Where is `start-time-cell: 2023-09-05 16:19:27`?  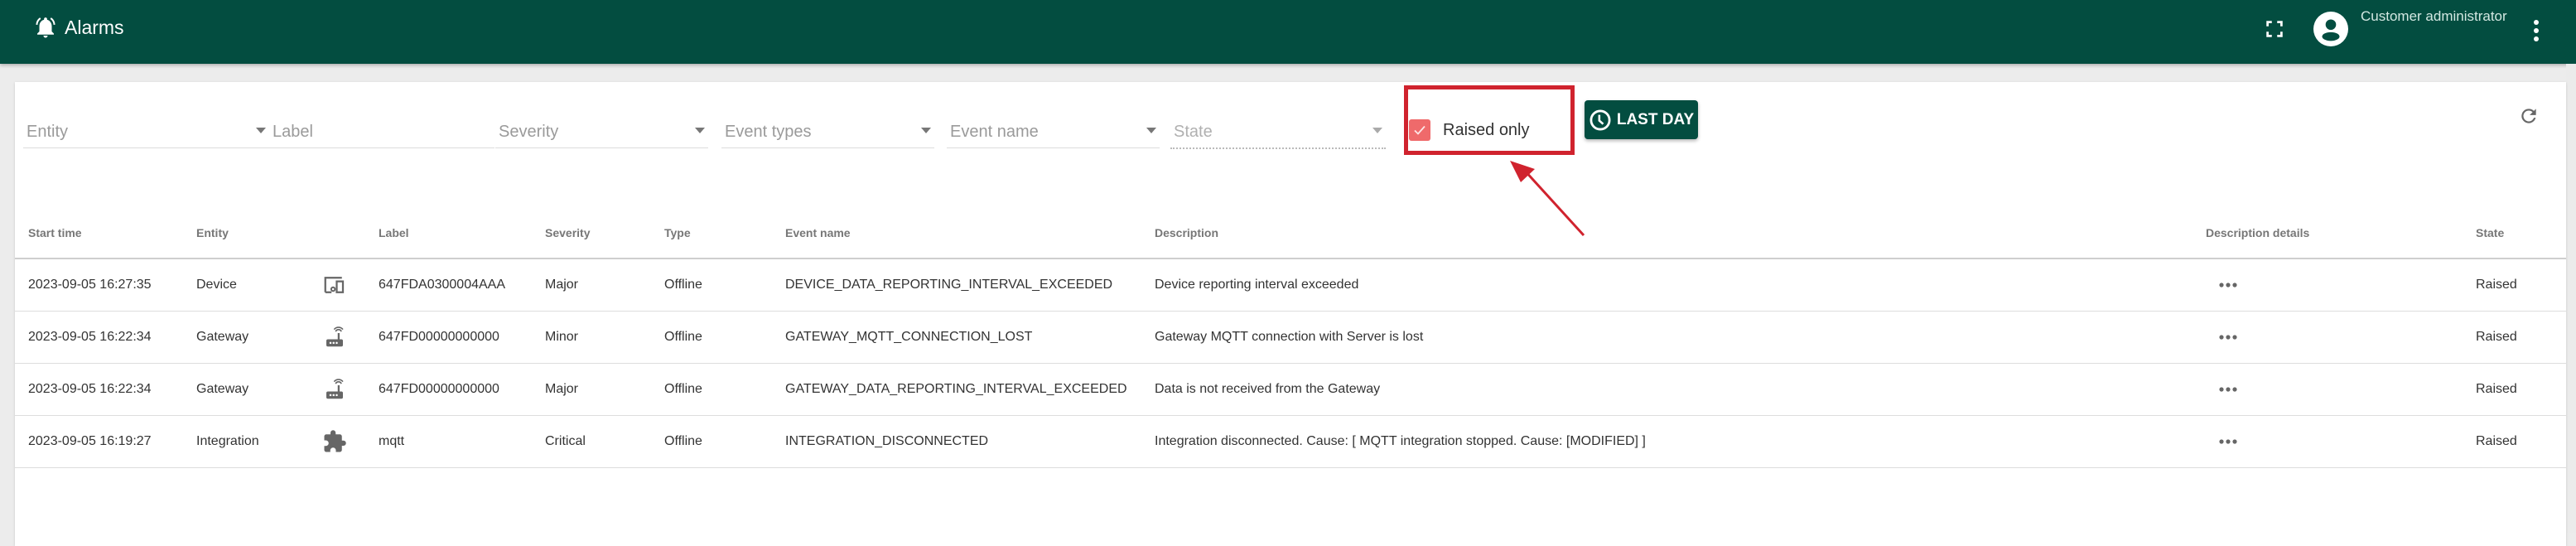 start-time-cell: 2023-09-05 16:19:27 is located at coordinates (106, 441).